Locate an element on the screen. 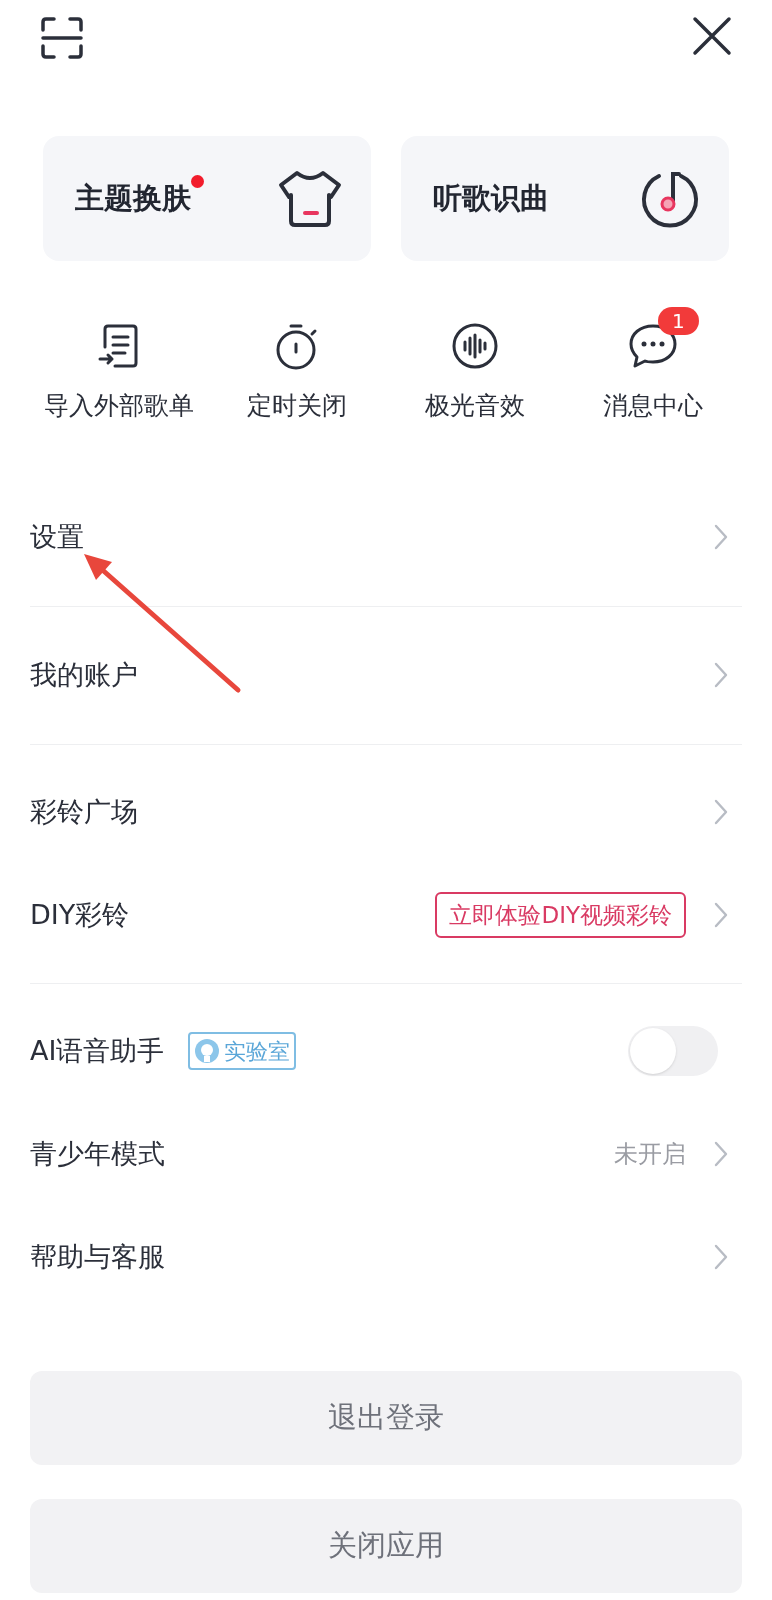 The image size is (772, 1600). menu-label: DIY彩铃 is located at coordinates (80, 914).